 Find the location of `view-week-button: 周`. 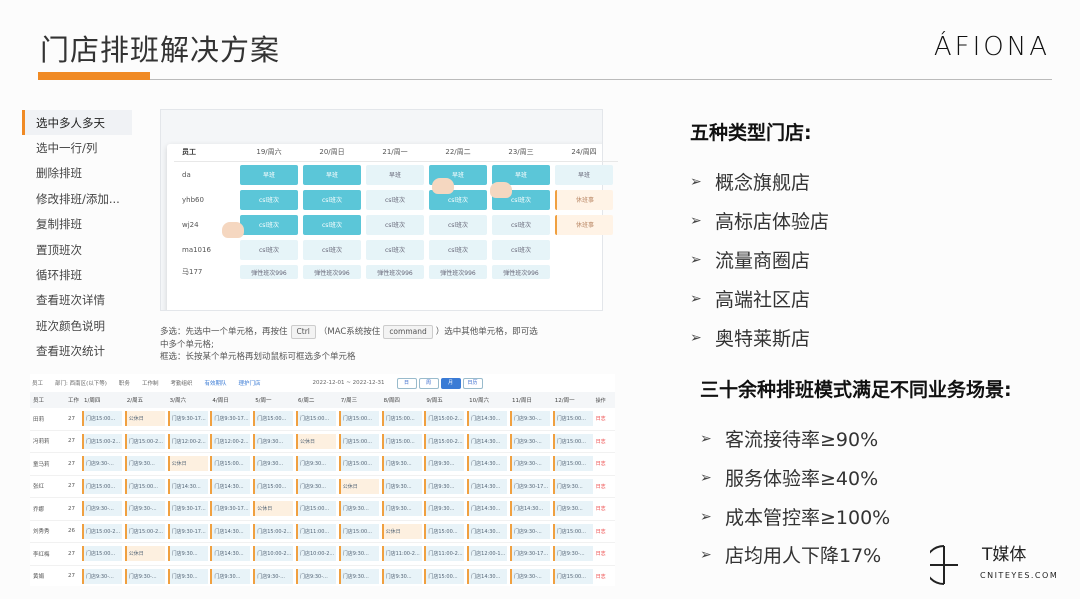

view-week-button: 周 is located at coordinates (428, 383).